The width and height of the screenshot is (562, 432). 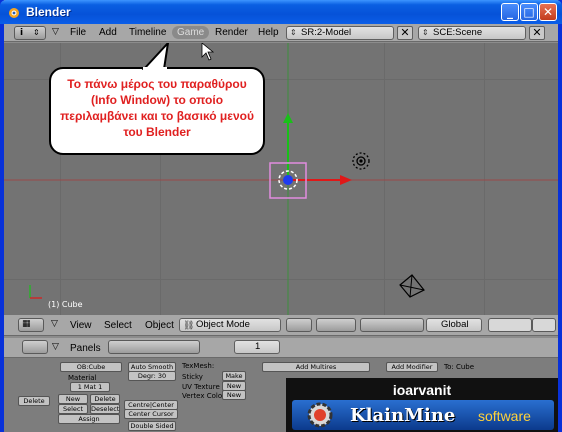 I want to click on pivot-button, so click(x=336, y=325).